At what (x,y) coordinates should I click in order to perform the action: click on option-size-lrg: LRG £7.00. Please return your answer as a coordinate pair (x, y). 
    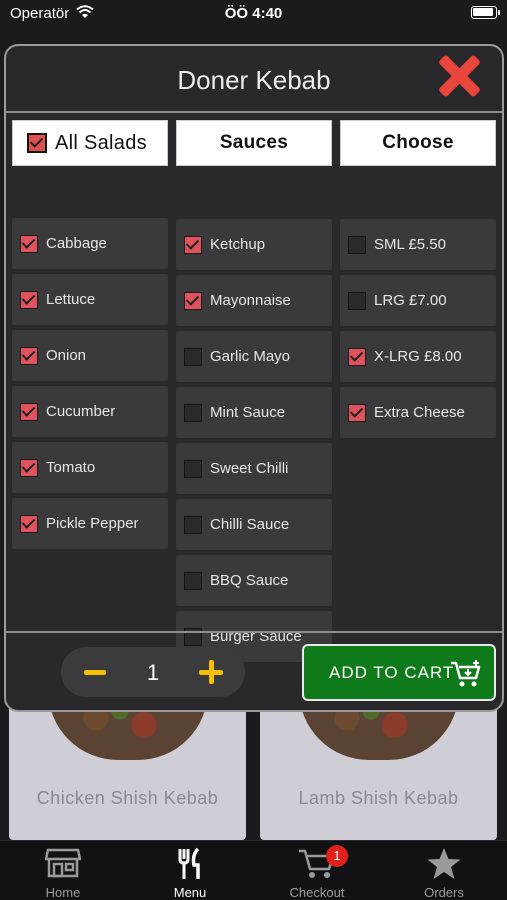
    Looking at the image, I should click on (418, 300).